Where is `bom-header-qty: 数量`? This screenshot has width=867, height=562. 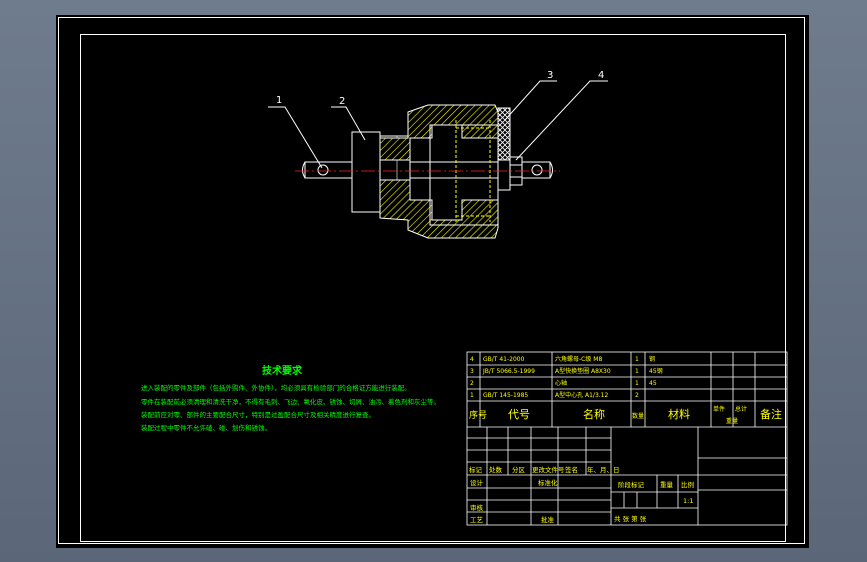 bom-header-qty: 数量 is located at coordinates (638, 416).